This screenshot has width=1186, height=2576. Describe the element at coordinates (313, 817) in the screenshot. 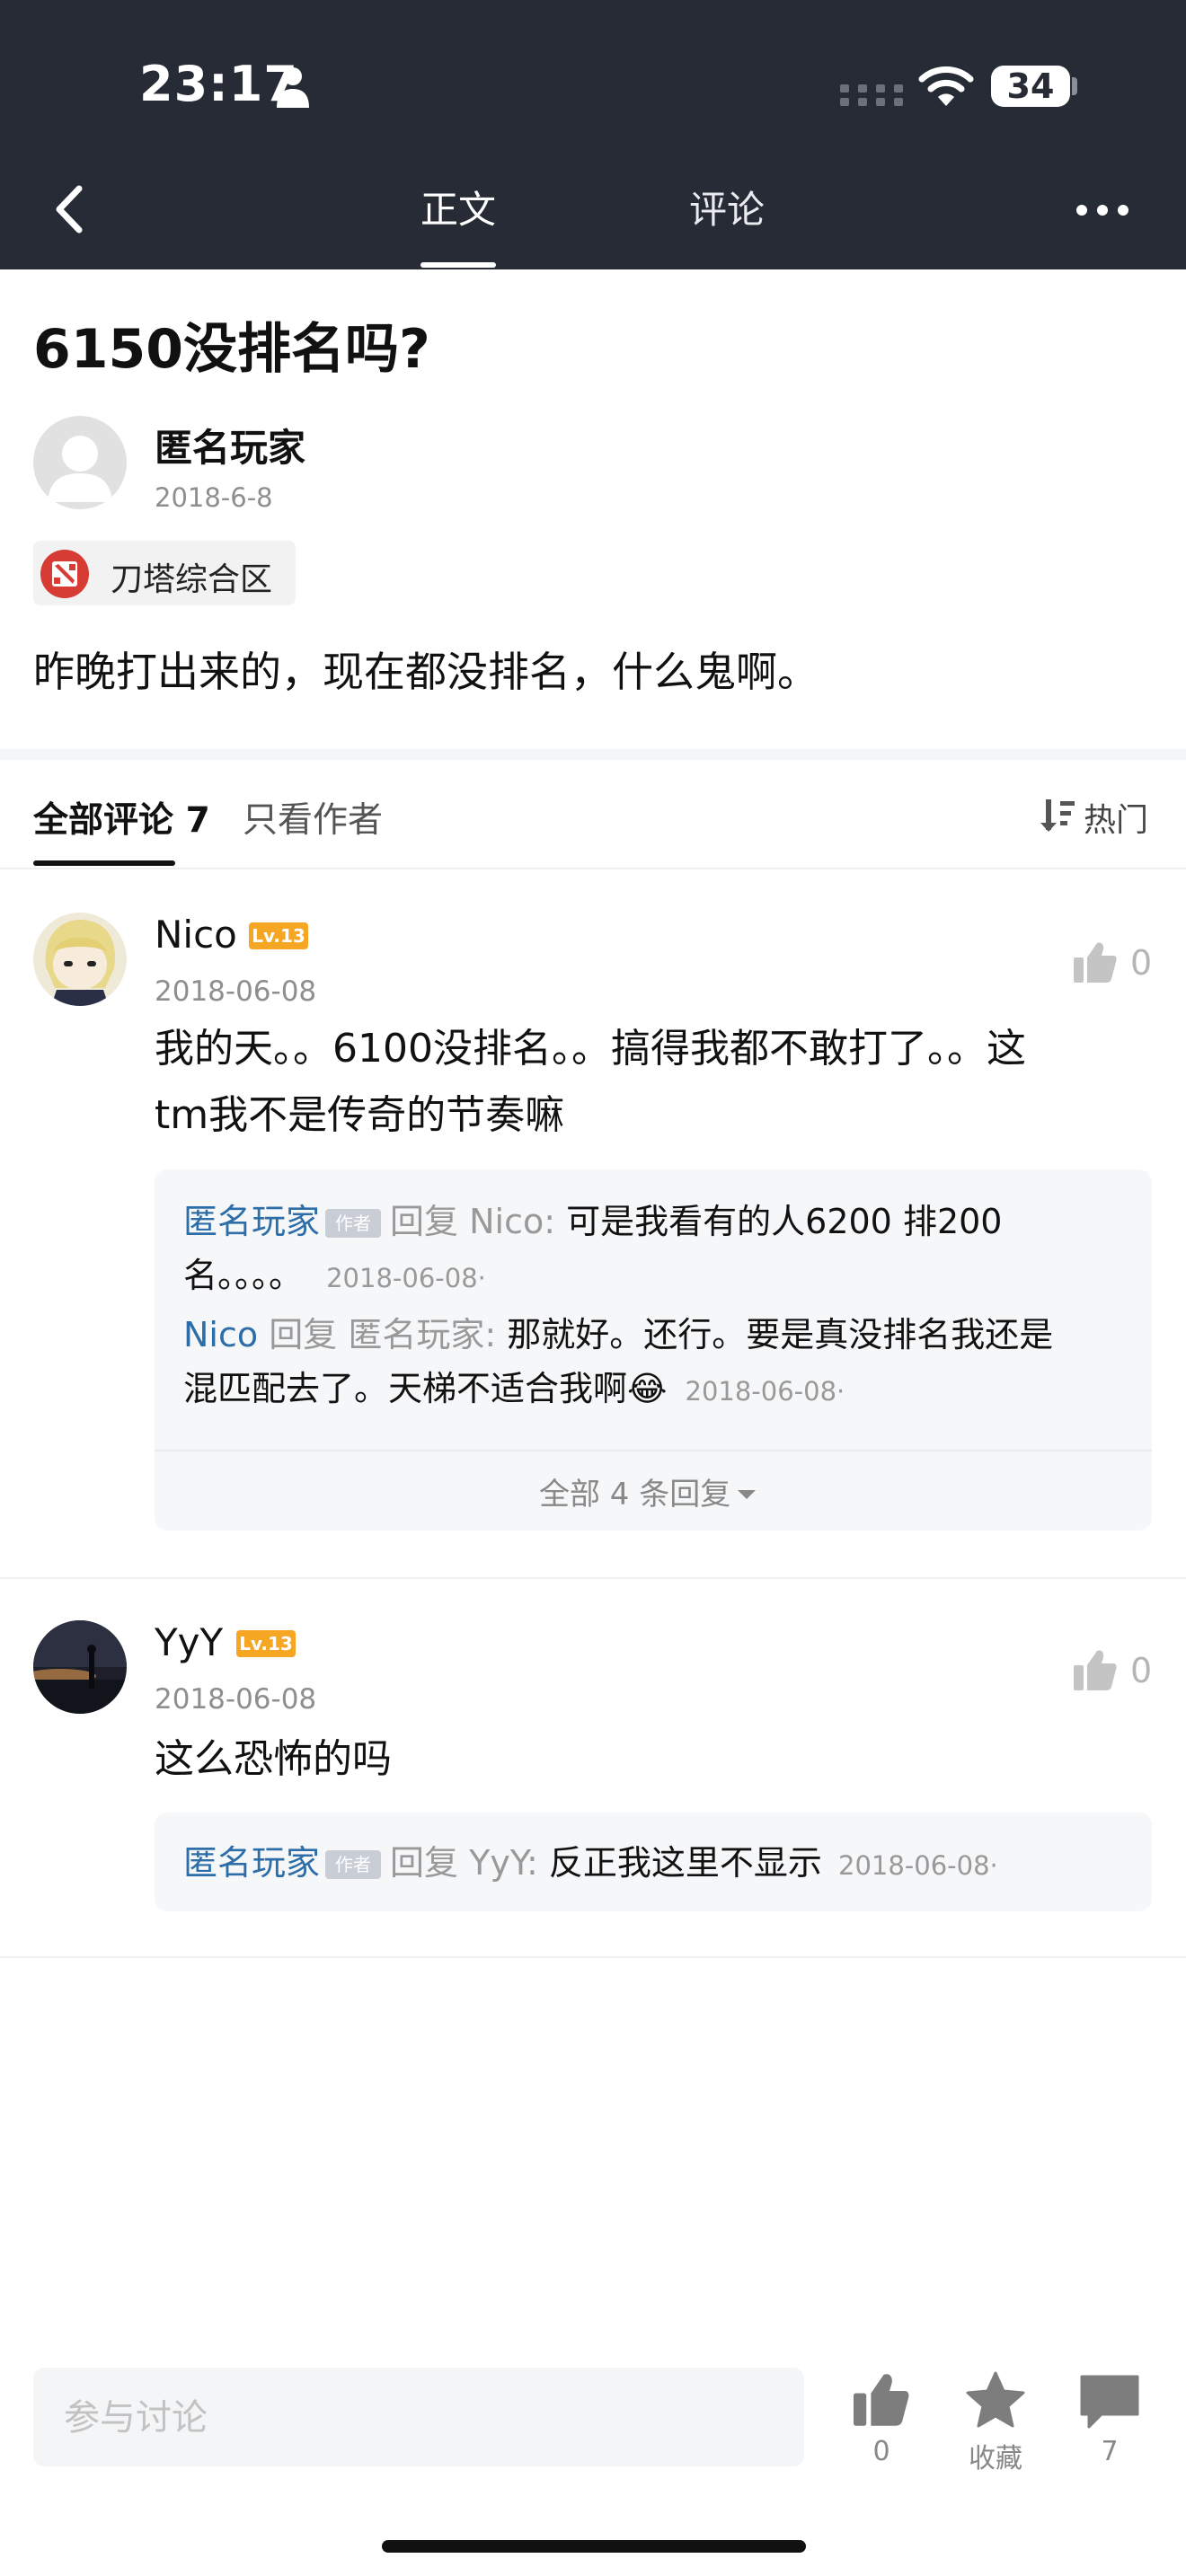

I see `tab-author-only: 只看作者` at that location.